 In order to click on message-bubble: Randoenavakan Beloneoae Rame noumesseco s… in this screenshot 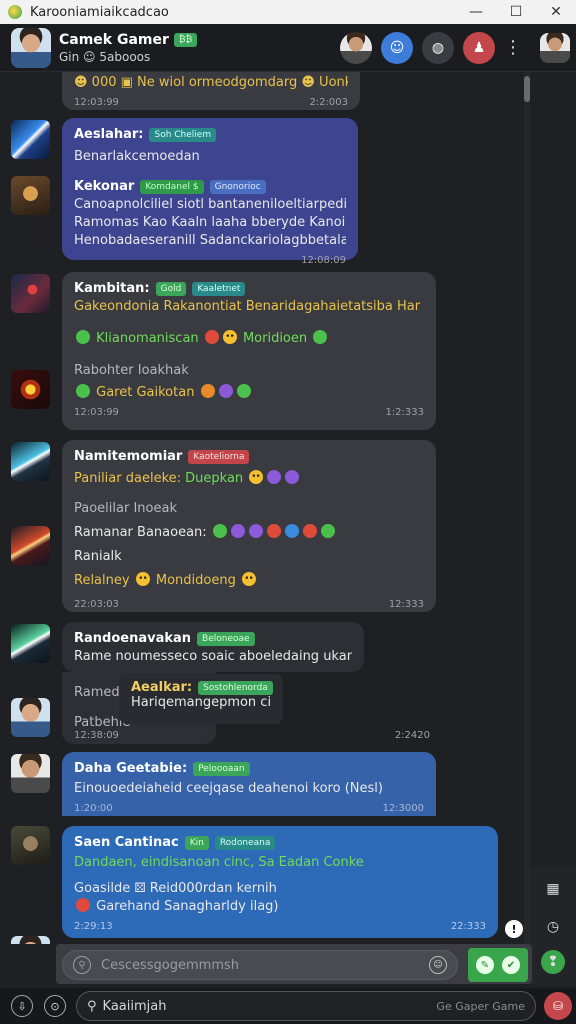, I will do `click(213, 647)`.